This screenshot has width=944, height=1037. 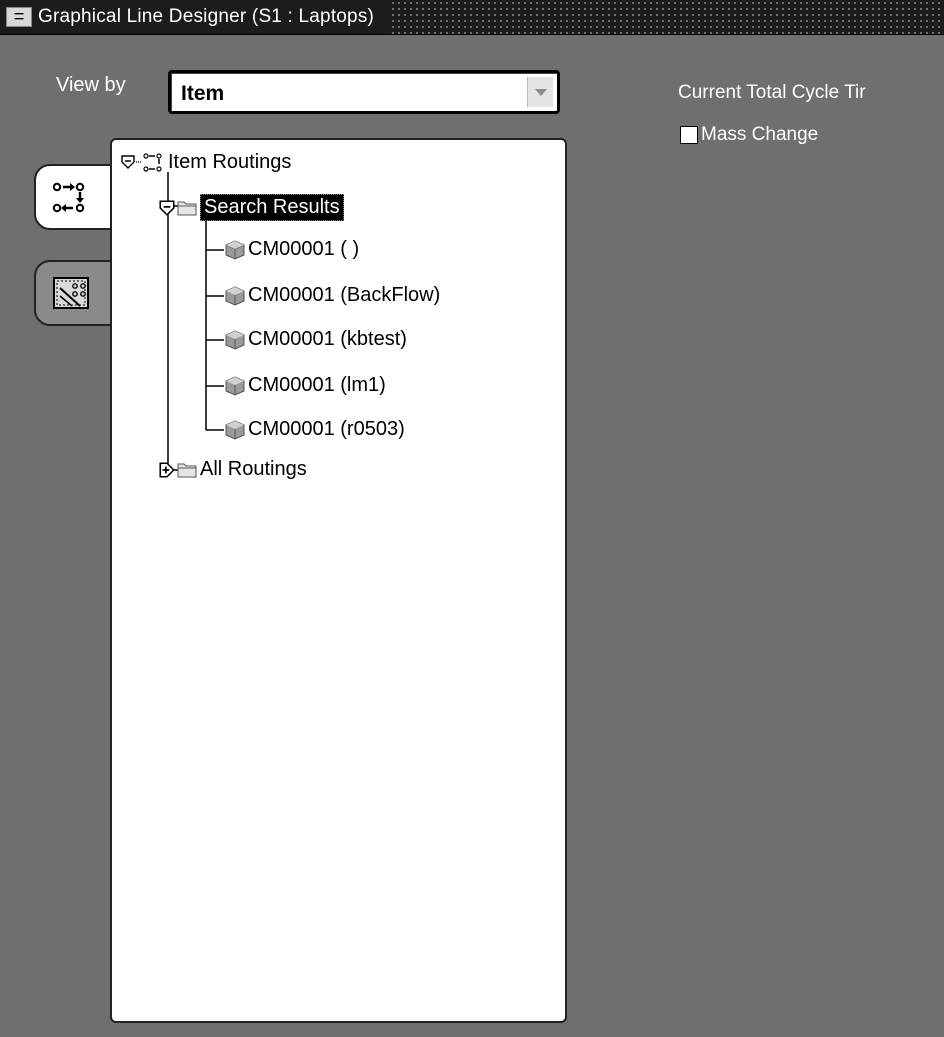 What do you see at coordinates (317, 385) in the screenshot?
I see `tree-node-label: CM00001 (lm1)` at bounding box center [317, 385].